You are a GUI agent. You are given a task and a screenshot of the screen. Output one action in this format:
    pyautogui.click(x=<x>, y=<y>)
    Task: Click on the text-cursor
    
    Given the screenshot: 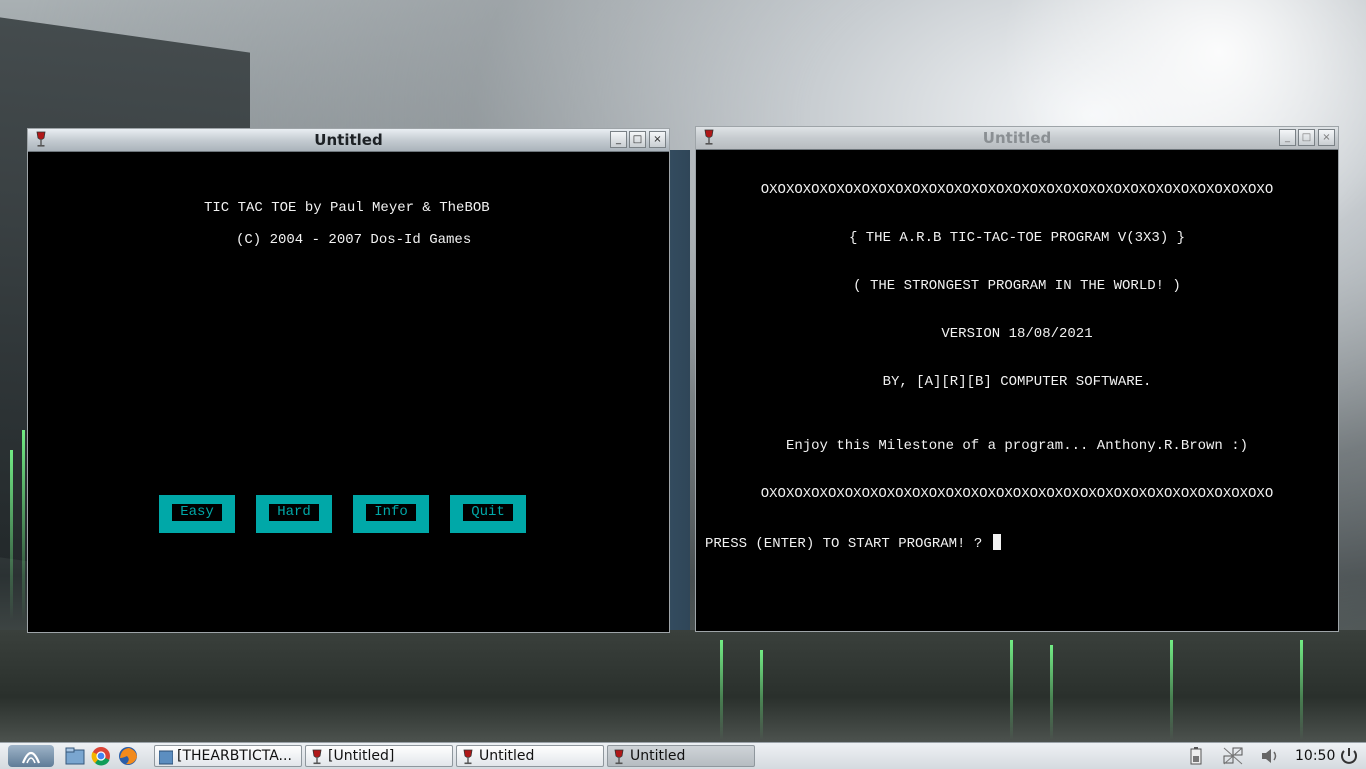 What is the action you would take?
    pyautogui.click(x=996, y=542)
    